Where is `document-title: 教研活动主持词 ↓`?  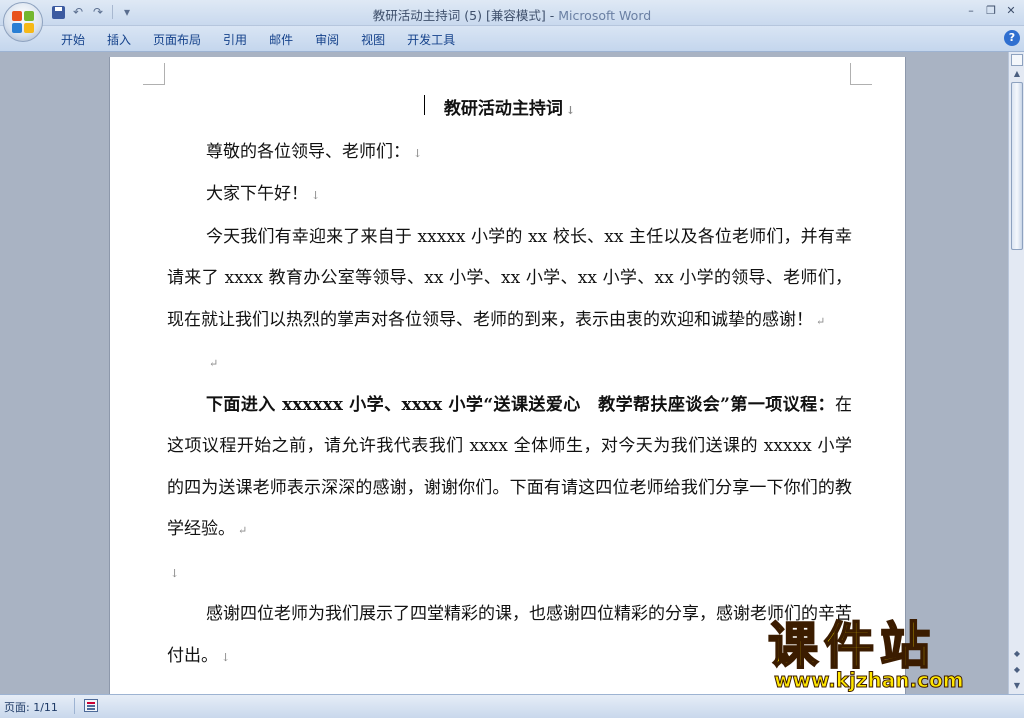 document-title: 教研活动主持词 ↓ is located at coordinates (509, 110).